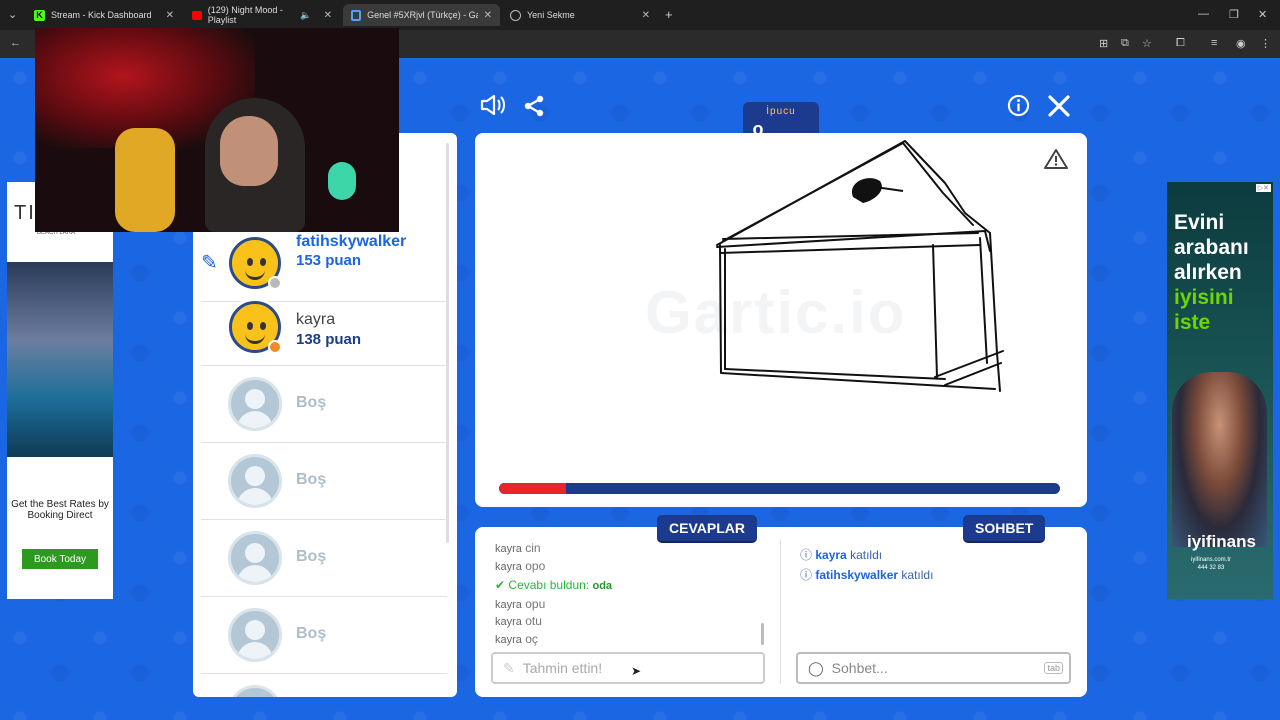 The image size is (1280, 720). I want to click on tab-new: Yeni Sekme ✕, so click(580, 15).